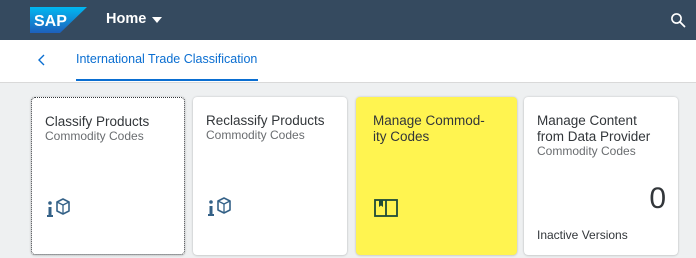  I want to click on tile-title: Classify Products, so click(97, 121).